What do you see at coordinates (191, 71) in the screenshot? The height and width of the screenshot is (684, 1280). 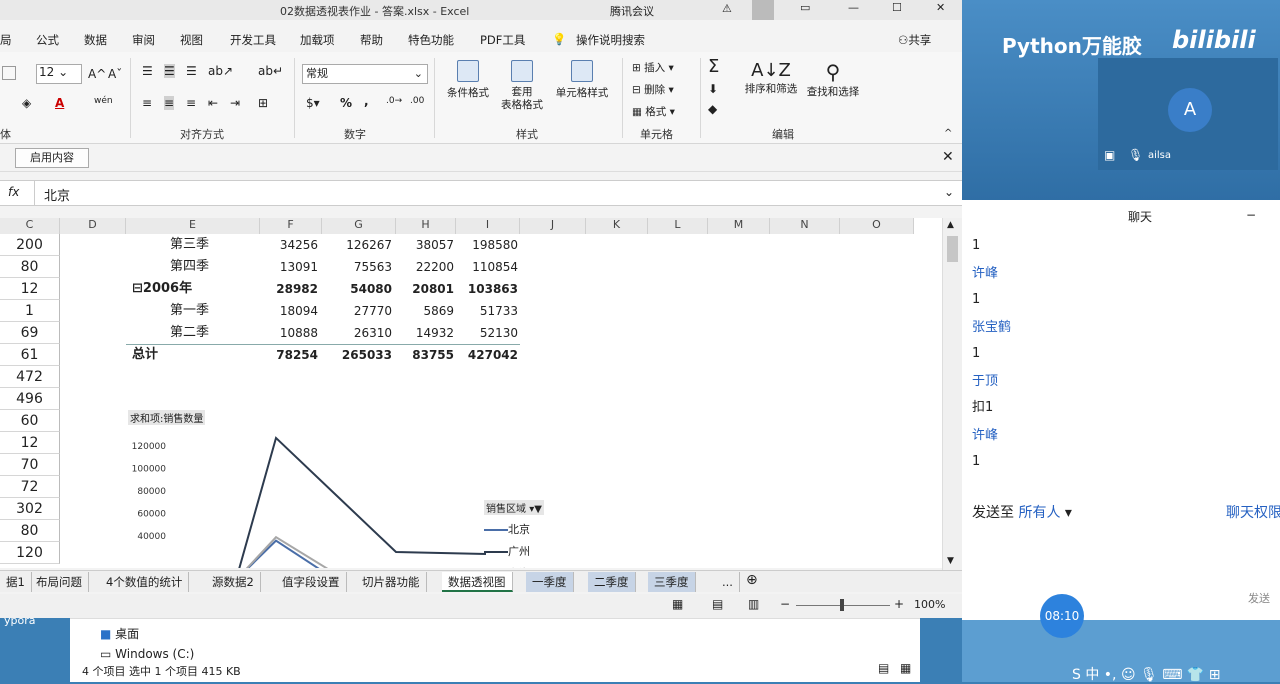 I see `align-bottom-icon: ☰` at bounding box center [191, 71].